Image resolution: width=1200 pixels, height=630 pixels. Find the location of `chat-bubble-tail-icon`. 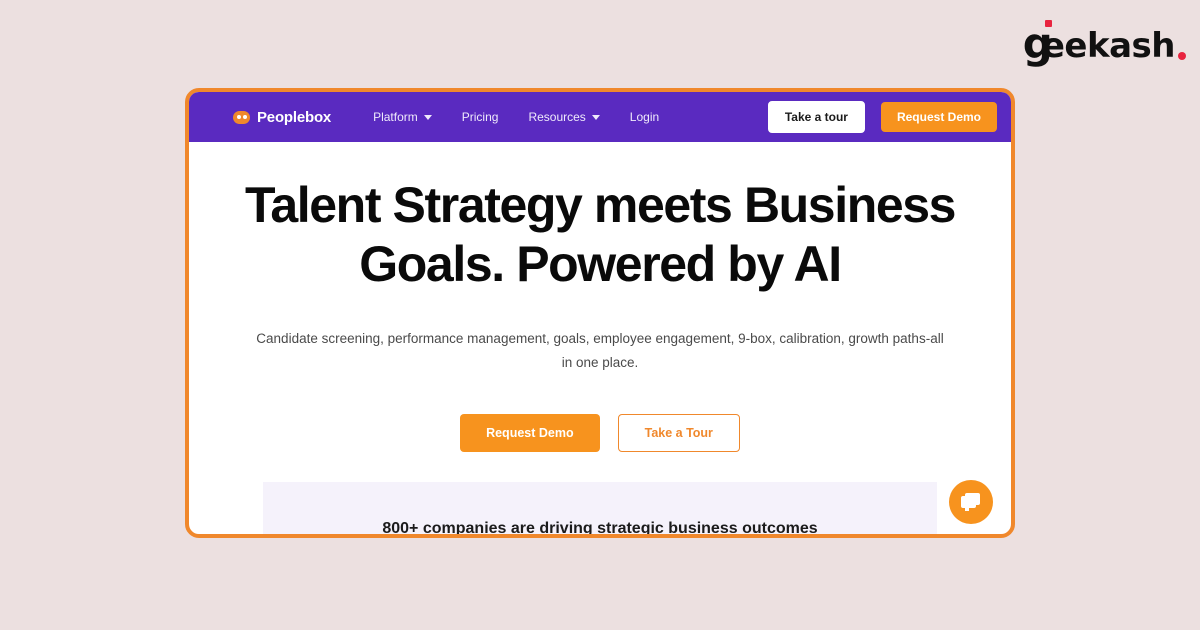

chat-bubble-tail-icon is located at coordinates (967, 509).